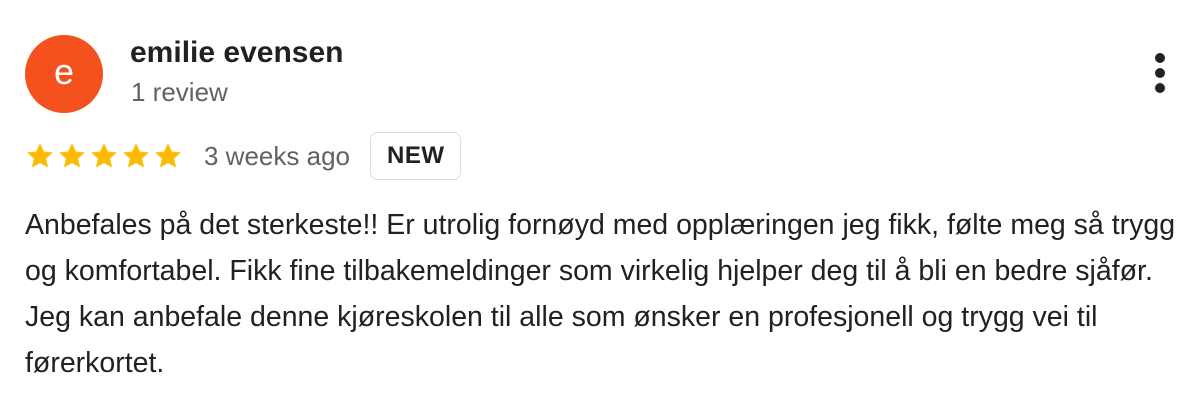 The width and height of the screenshot is (1200, 405). I want to click on new-badge: NEW, so click(415, 156).